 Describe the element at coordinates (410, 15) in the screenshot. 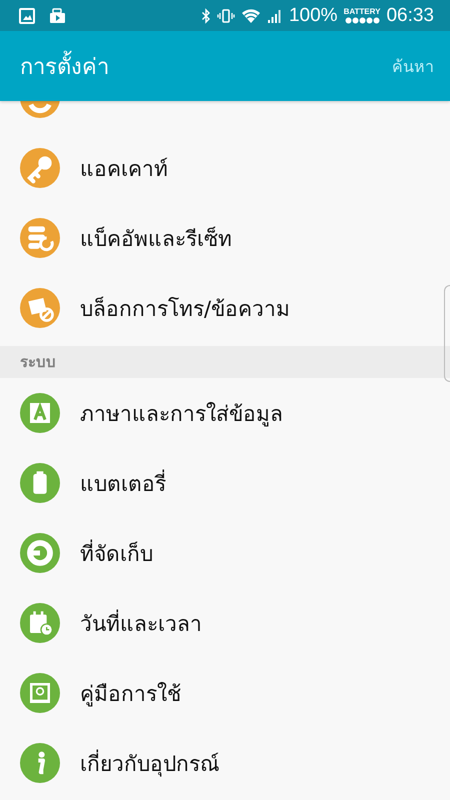

I see `clock-time: 06:33` at that location.